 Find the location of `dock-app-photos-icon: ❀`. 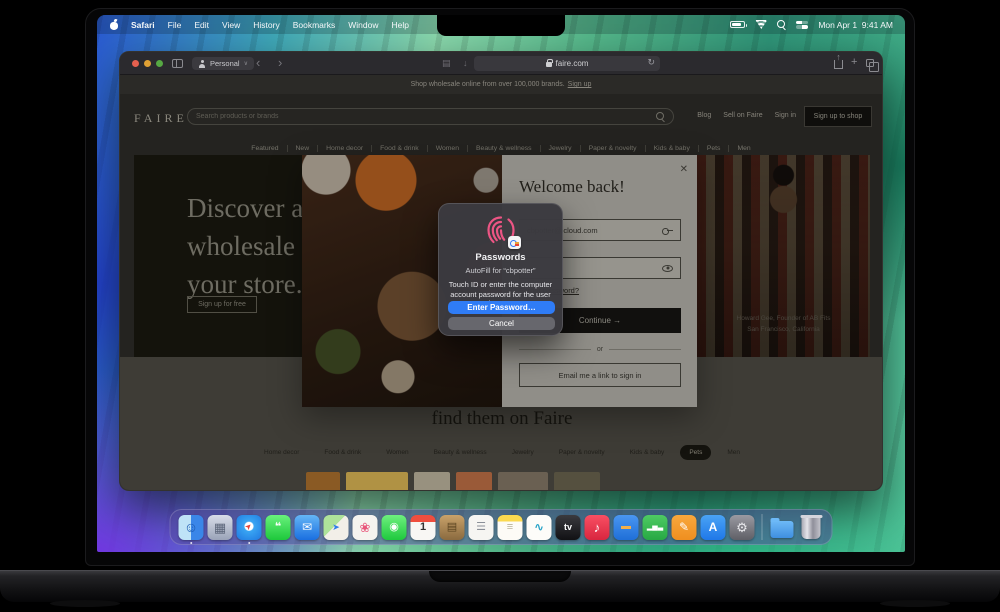

dock-app-photos-icon: ❀ is located at coordinates (365, 527).